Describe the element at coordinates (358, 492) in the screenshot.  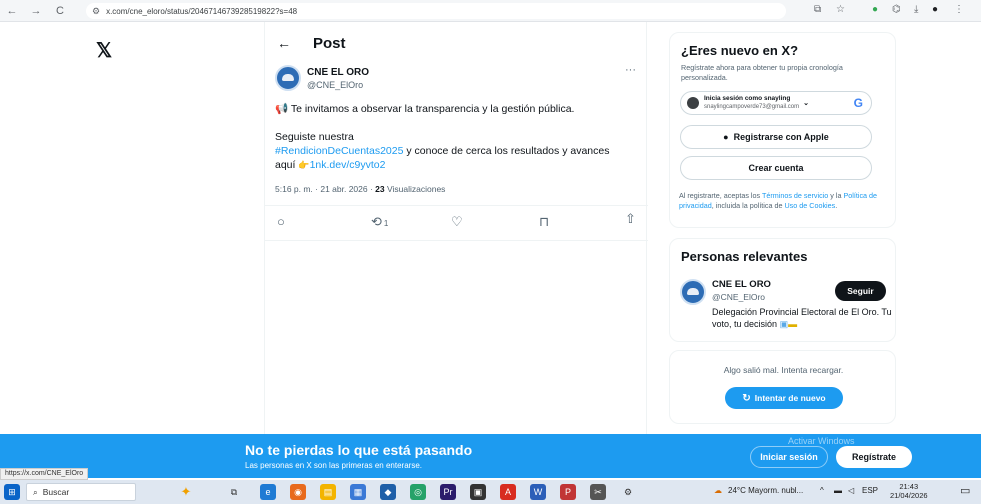
I see `store-icon: ▦` at that location.